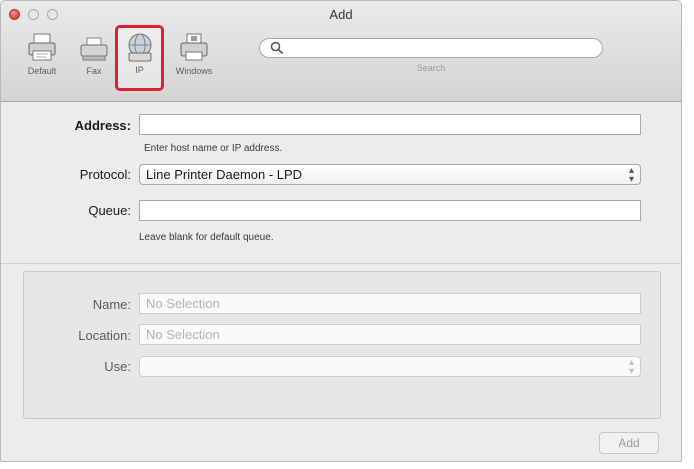  I want to click on address-hint: Enter host name or IP address., so click(213, 148).